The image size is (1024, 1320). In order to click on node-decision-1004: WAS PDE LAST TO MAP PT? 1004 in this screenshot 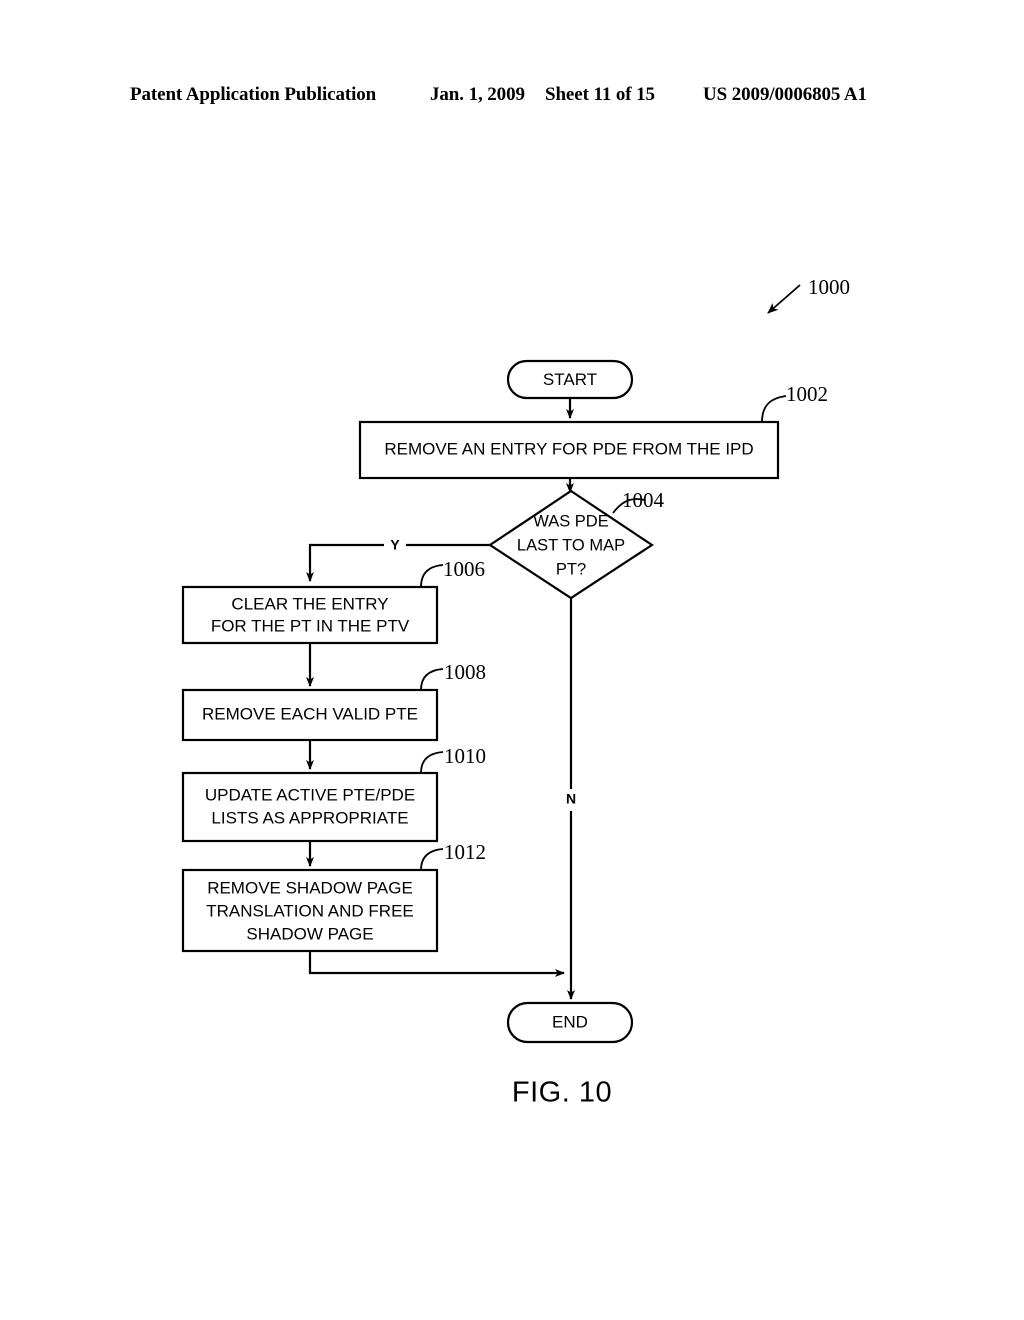, I will do `click(576, 544)`.